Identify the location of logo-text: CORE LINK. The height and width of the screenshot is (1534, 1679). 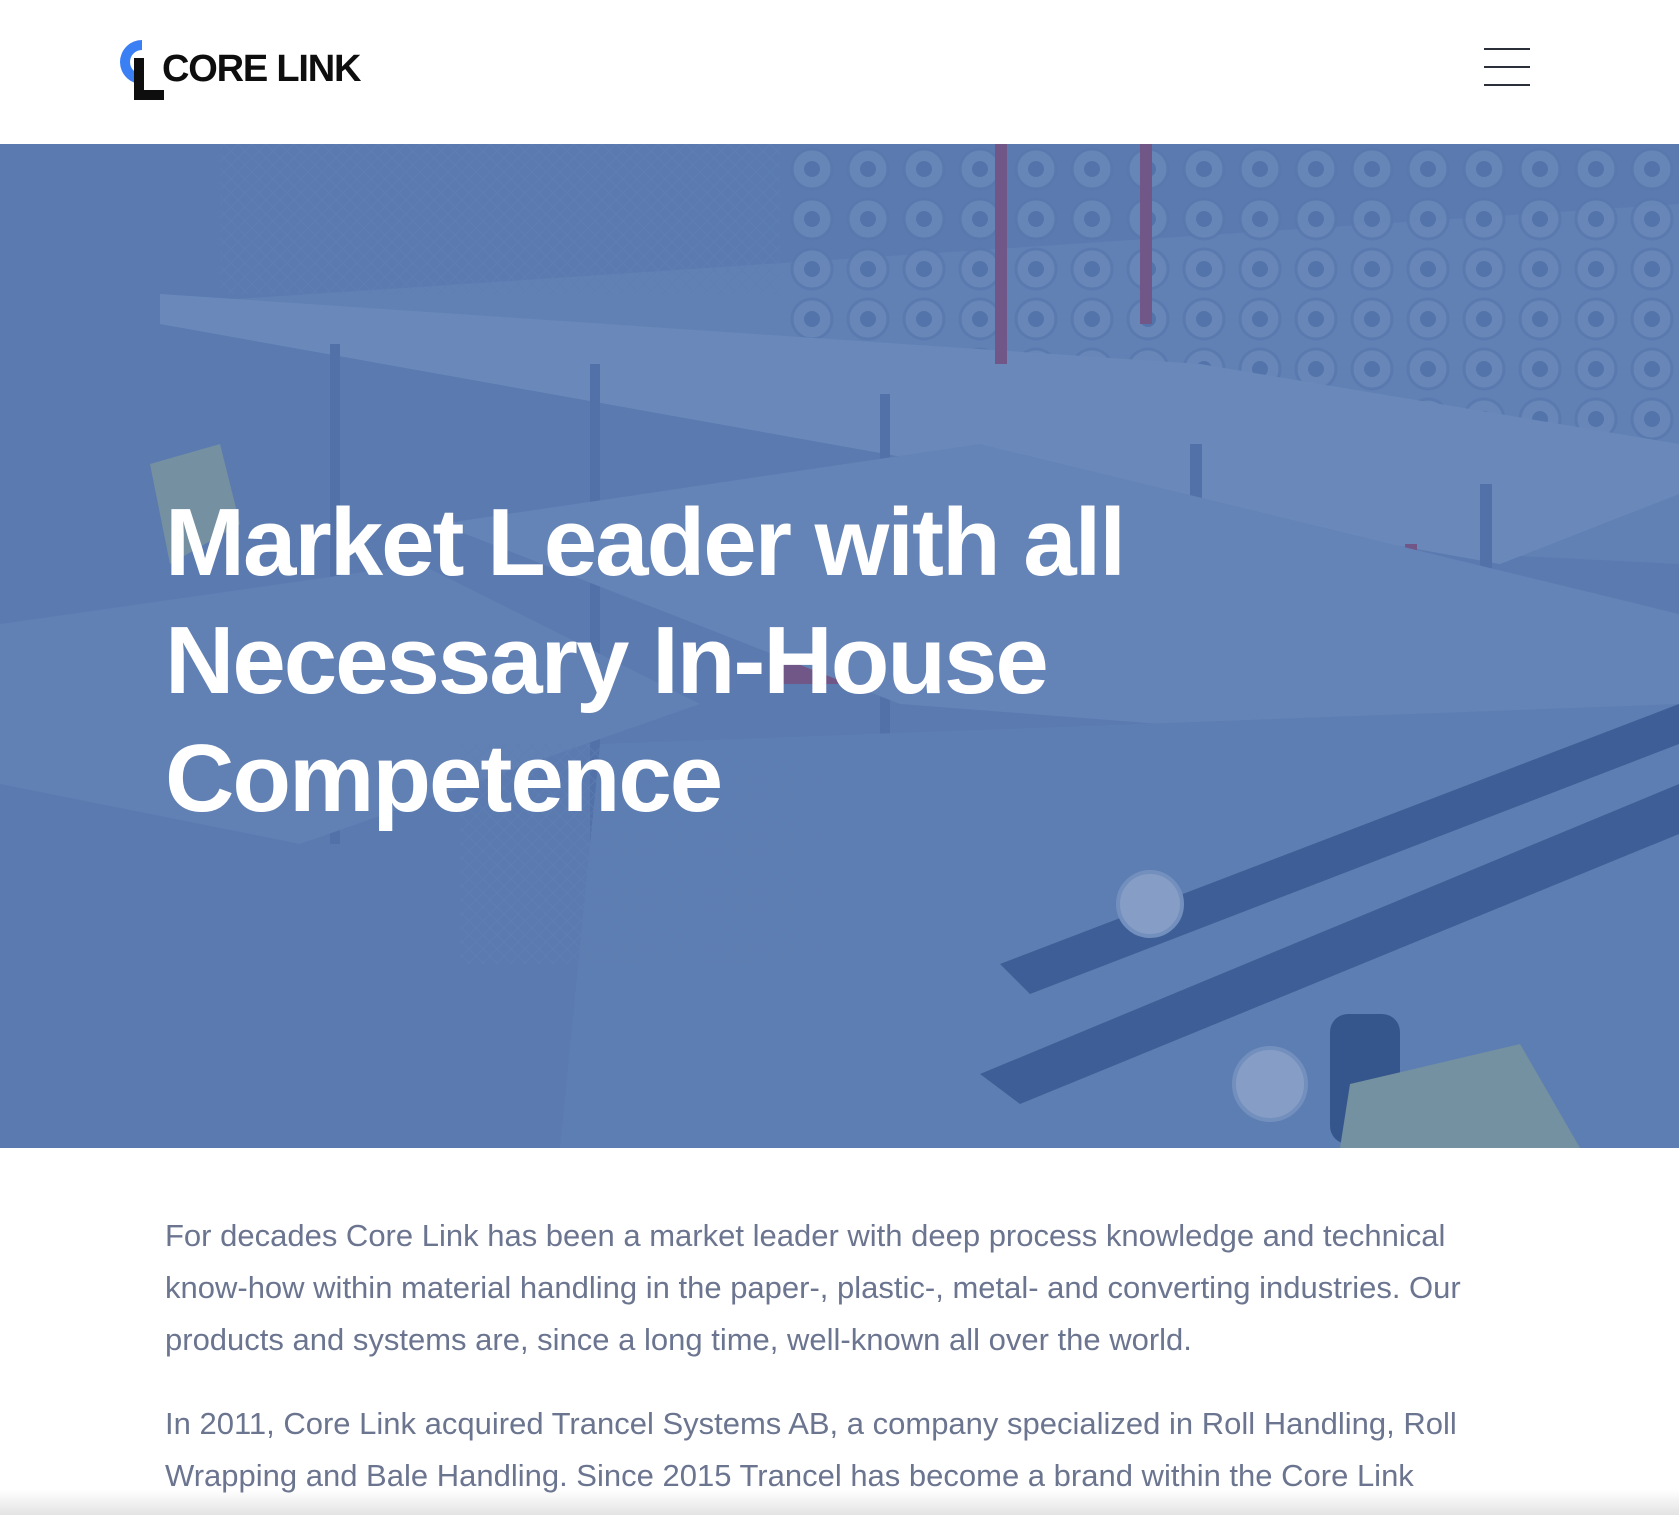
(261, 69).